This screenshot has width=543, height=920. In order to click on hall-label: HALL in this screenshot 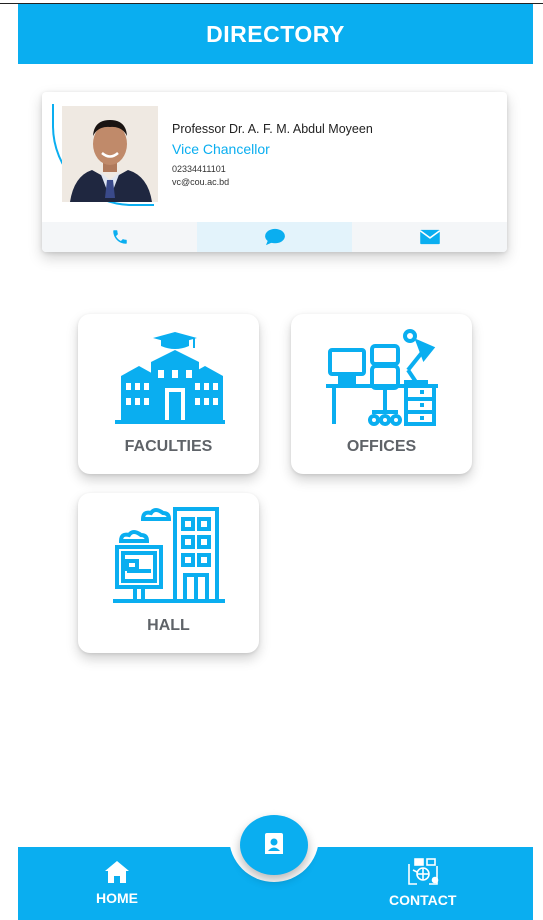, I will do `click(168, 625)`.